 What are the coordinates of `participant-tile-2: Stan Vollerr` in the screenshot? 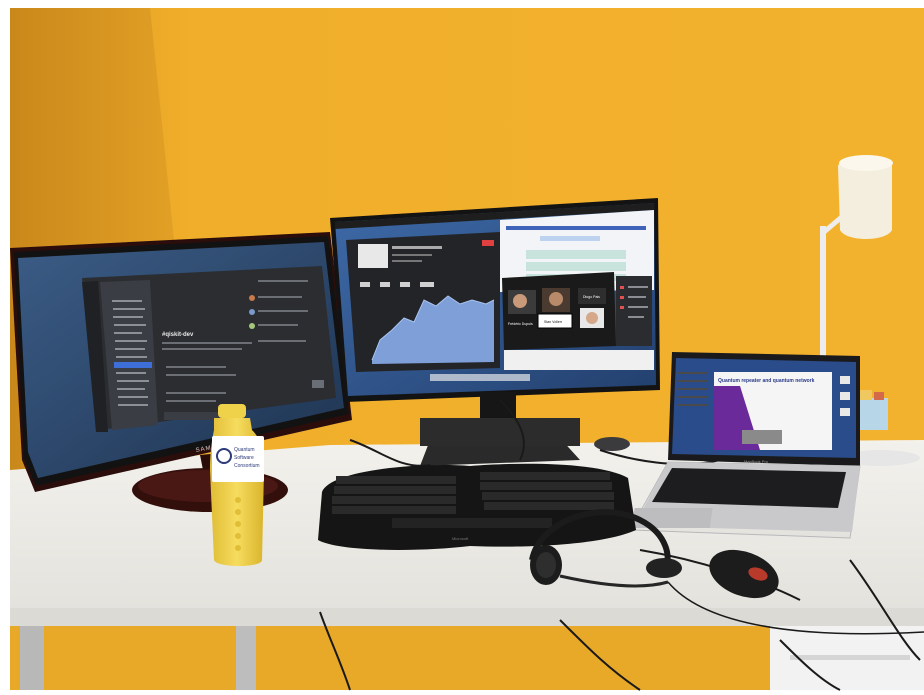 It's located at (555, 308).